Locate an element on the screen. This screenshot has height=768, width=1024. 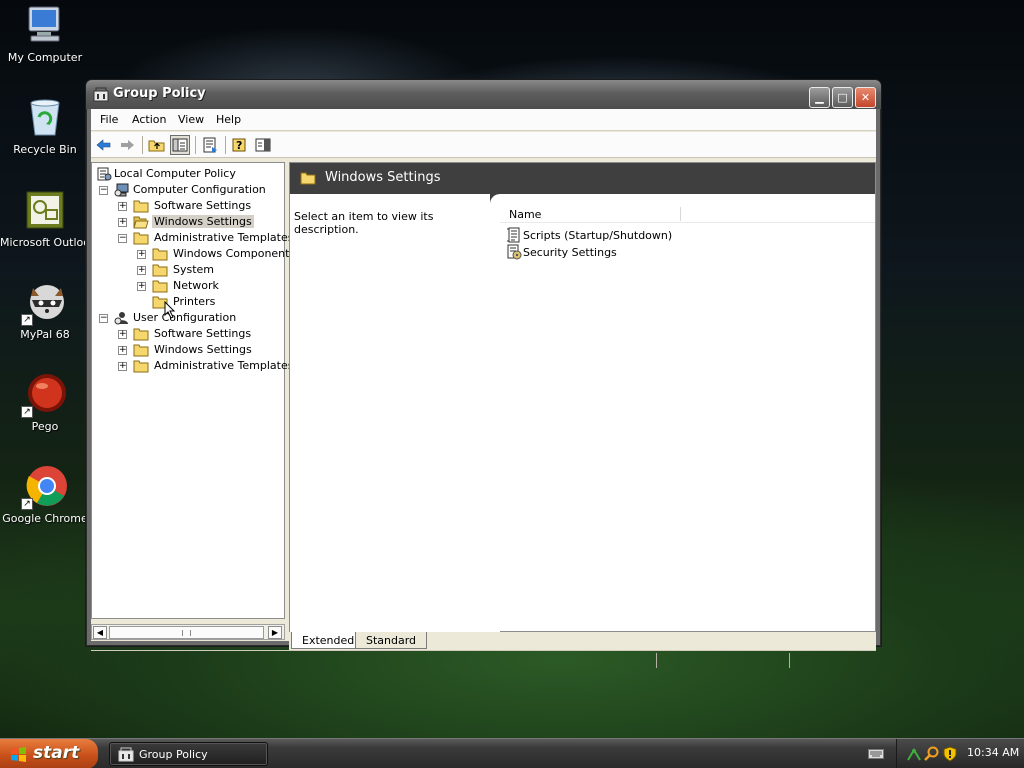
back-arrow-icon is located at coordinates (103, 145).